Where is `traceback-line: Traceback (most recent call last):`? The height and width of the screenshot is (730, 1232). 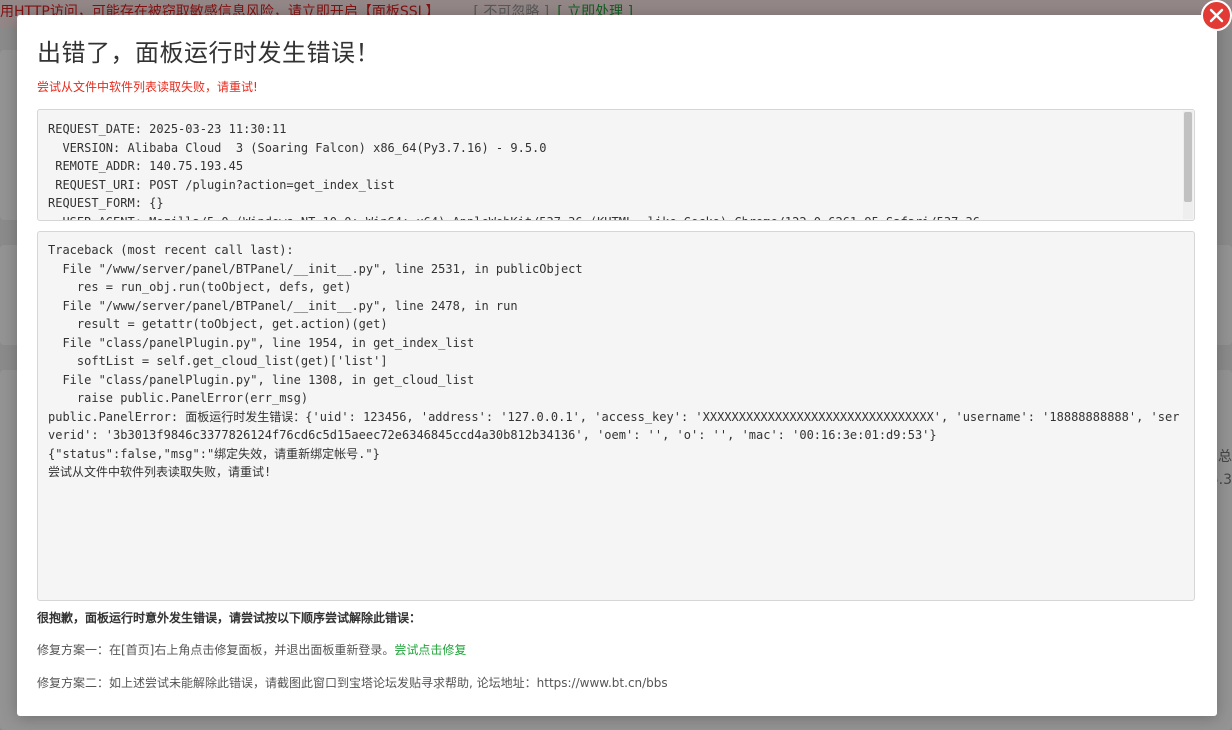
traceback-line: Traceback (most recent call last): is located at coordinates (171, 250).